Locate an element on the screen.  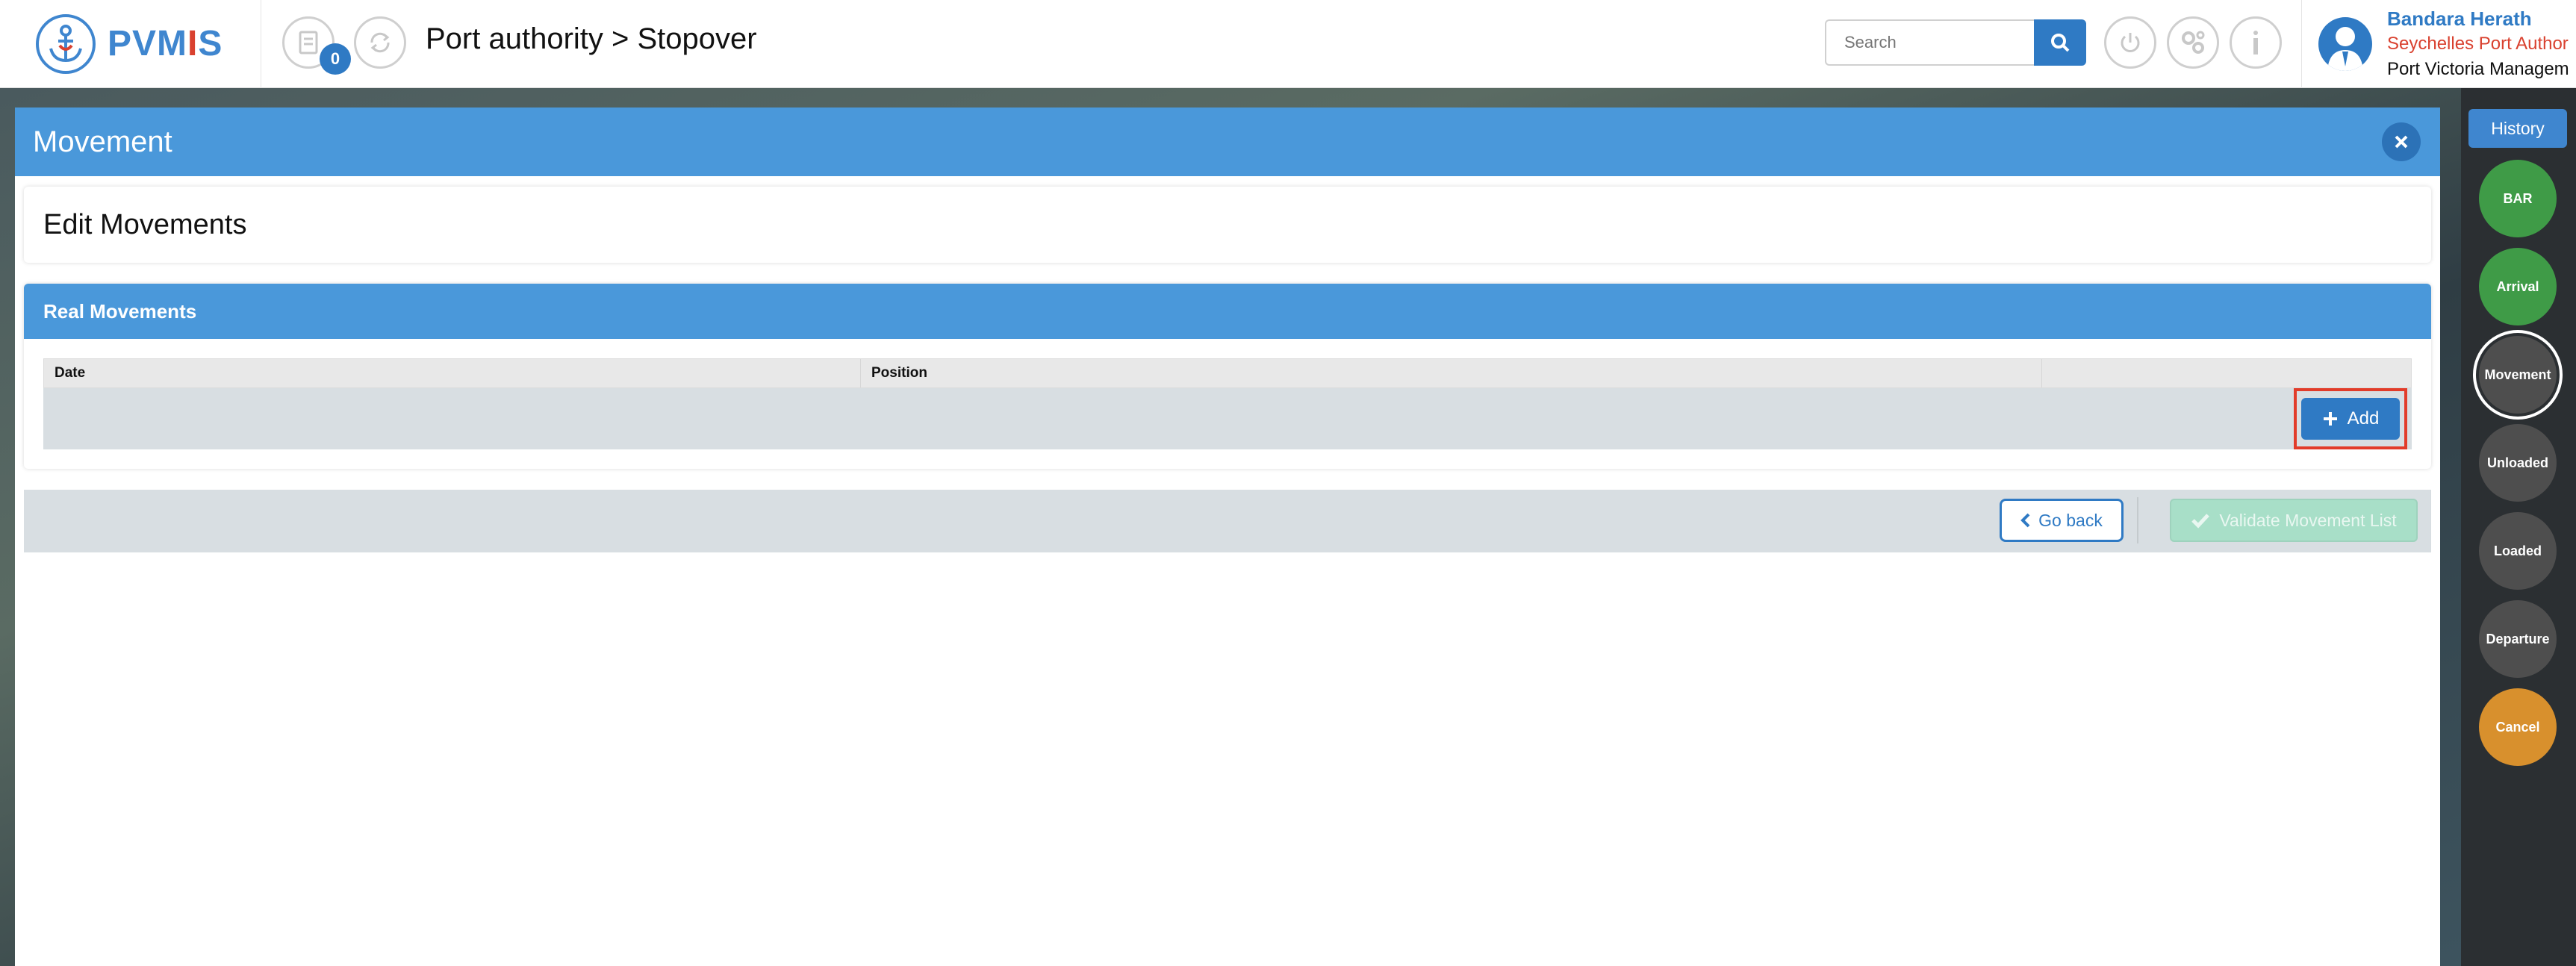
table-header: Date Position is located at coordinates (1227, 373).